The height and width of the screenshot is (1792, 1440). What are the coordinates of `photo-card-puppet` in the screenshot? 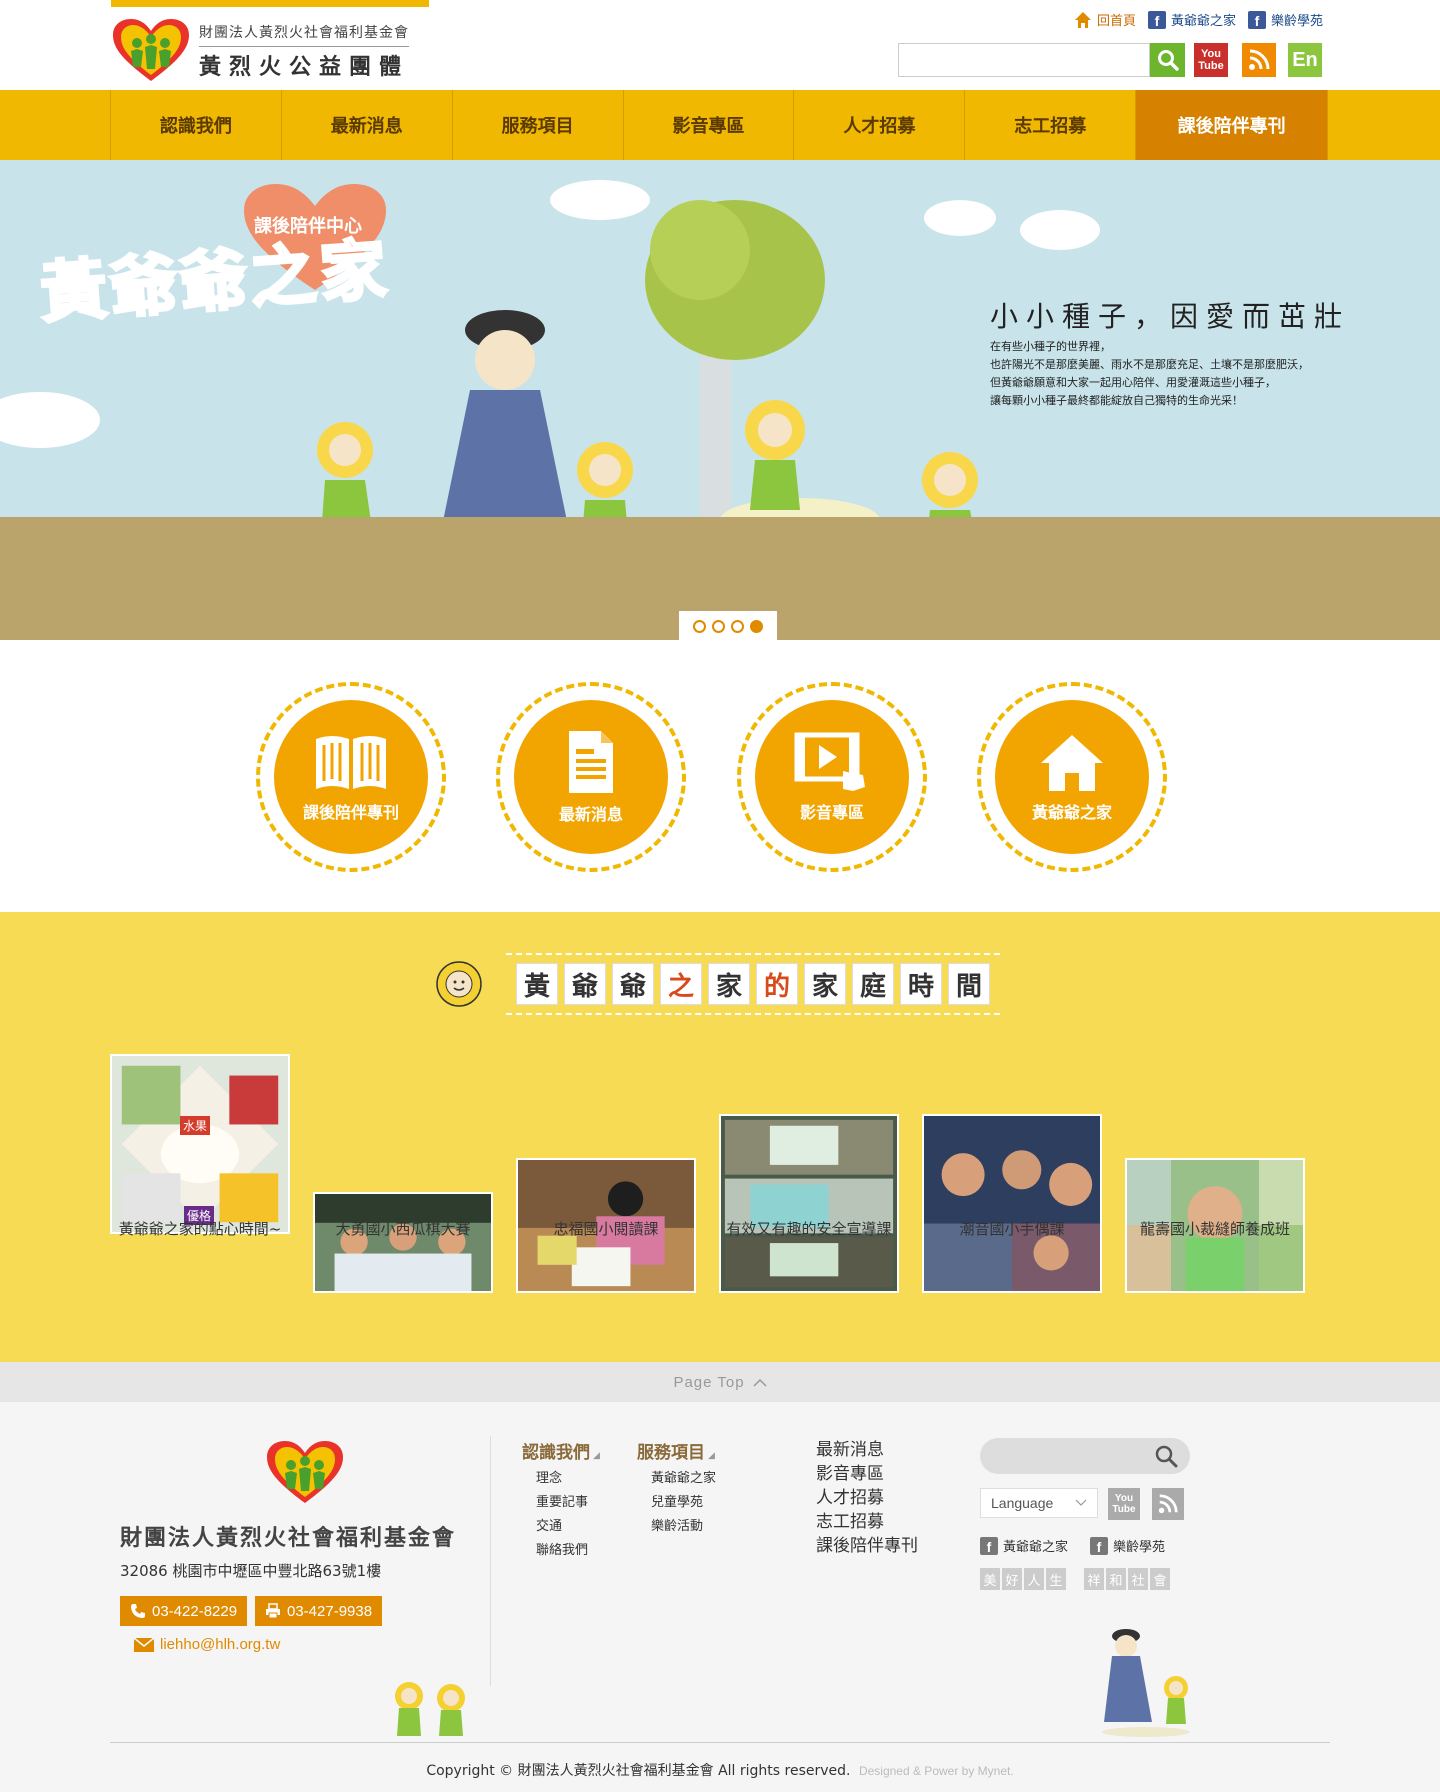 It's located at (1012, 1203).